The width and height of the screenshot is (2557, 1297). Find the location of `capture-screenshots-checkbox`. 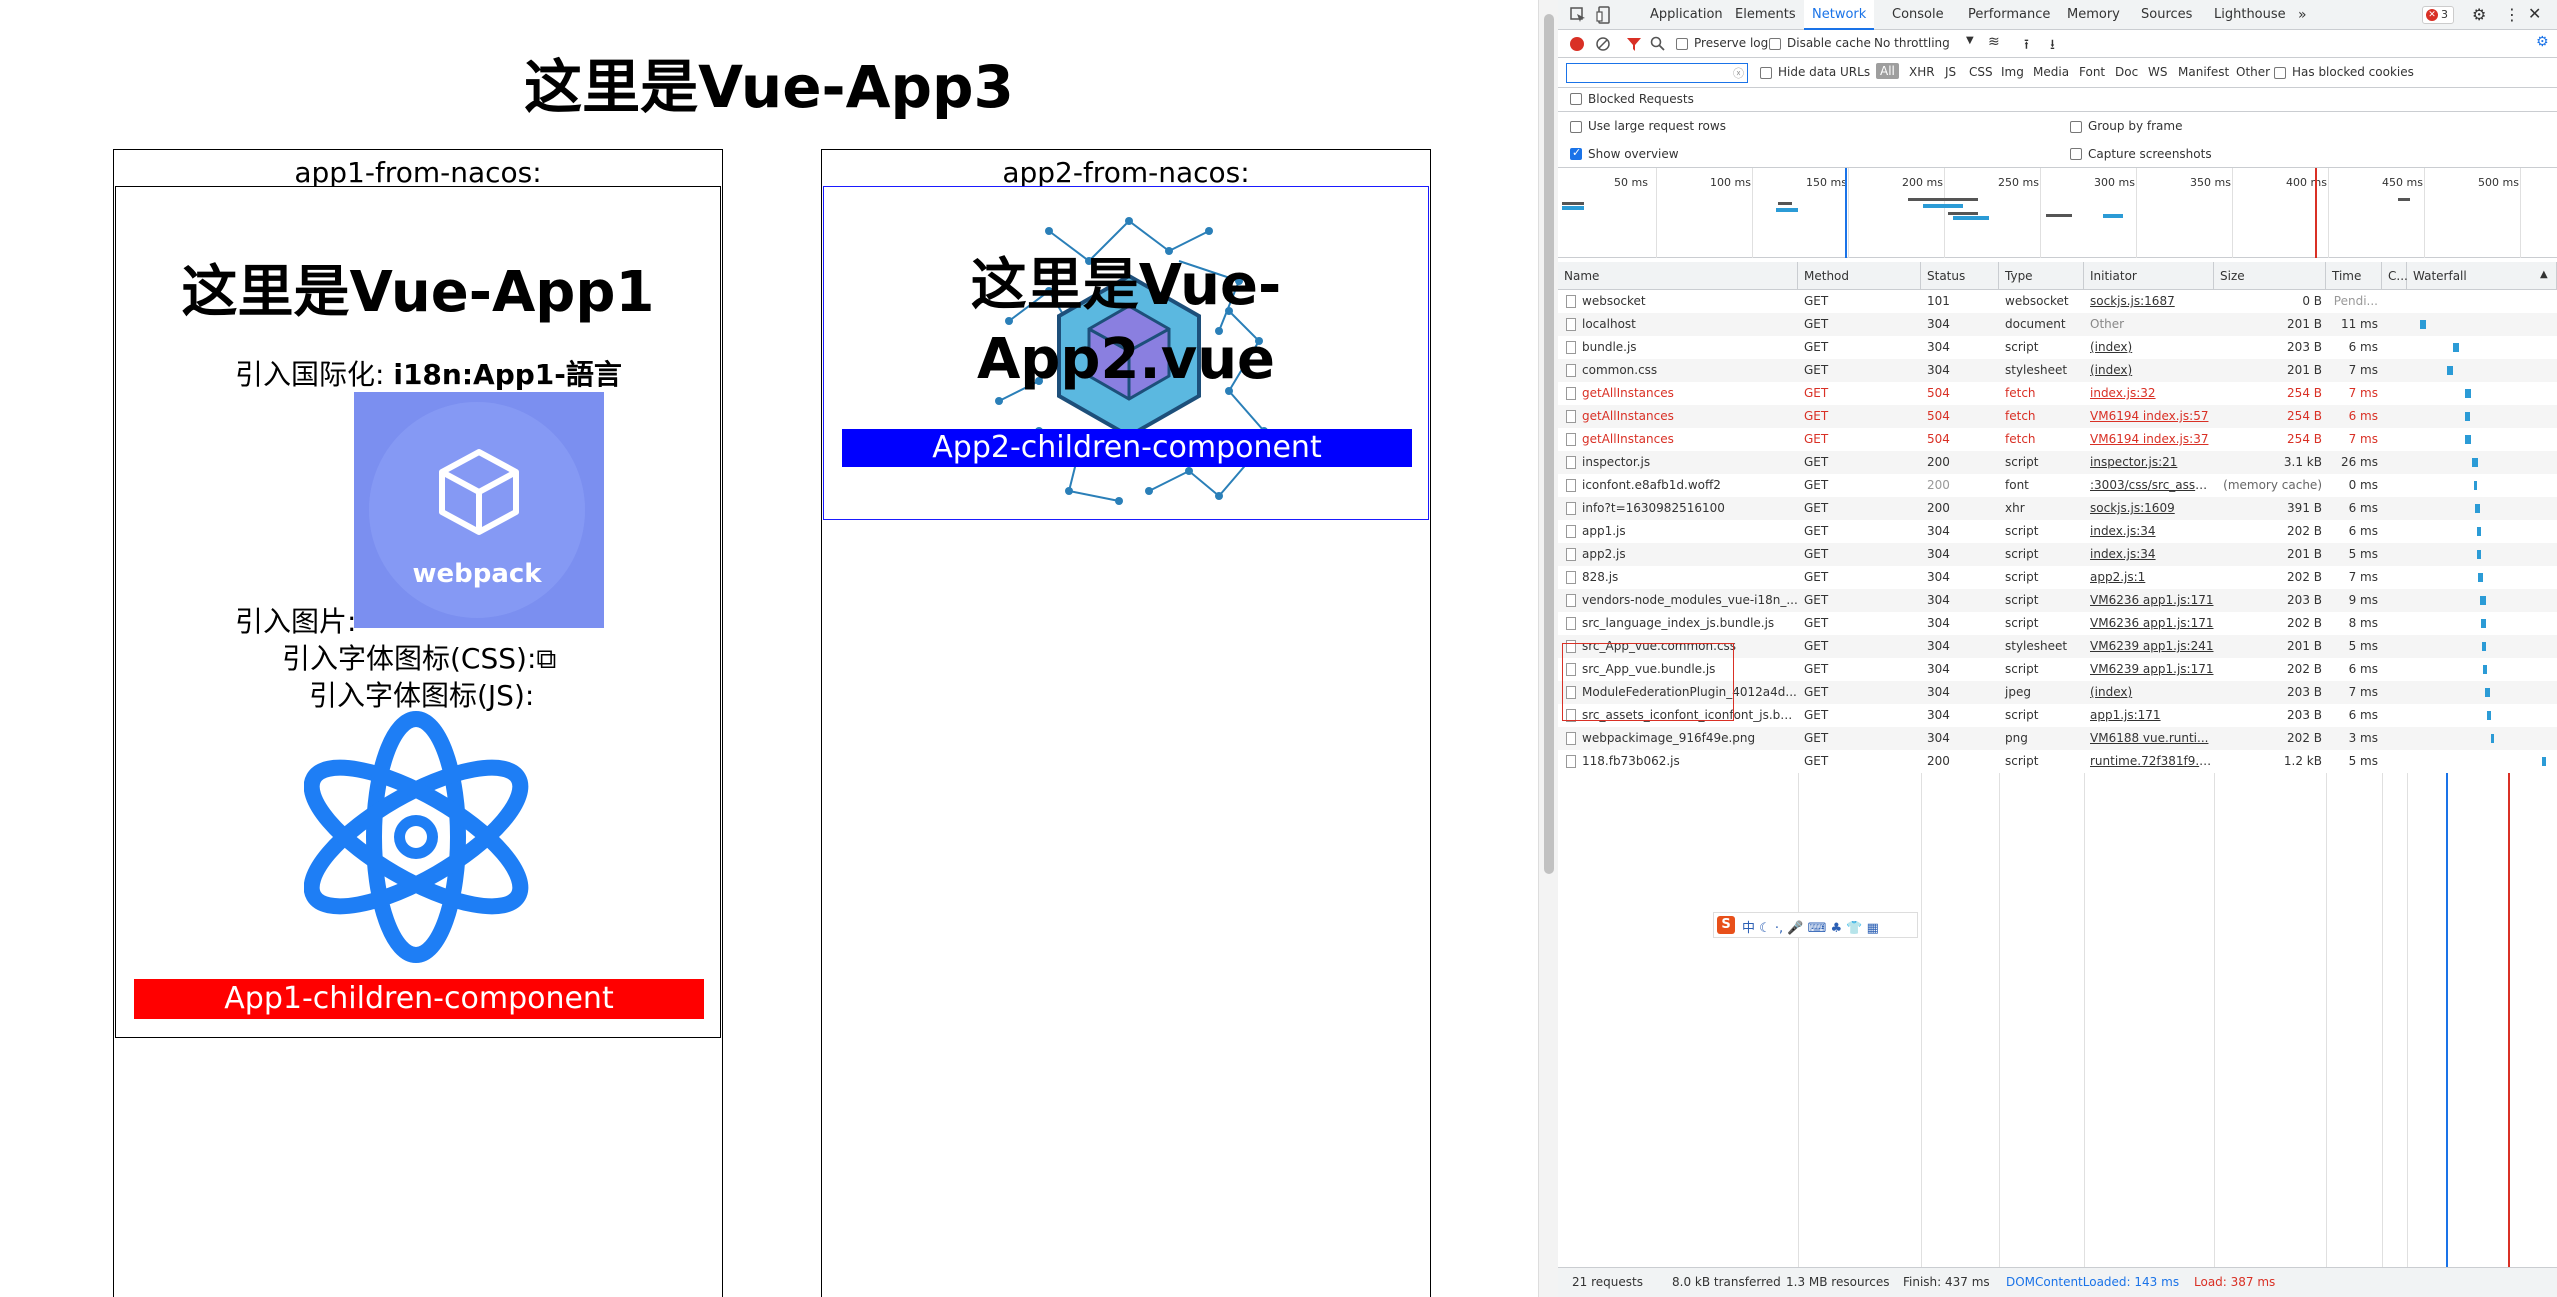

capture-screenshots-checkbox is located at coordinates (2076, 154).